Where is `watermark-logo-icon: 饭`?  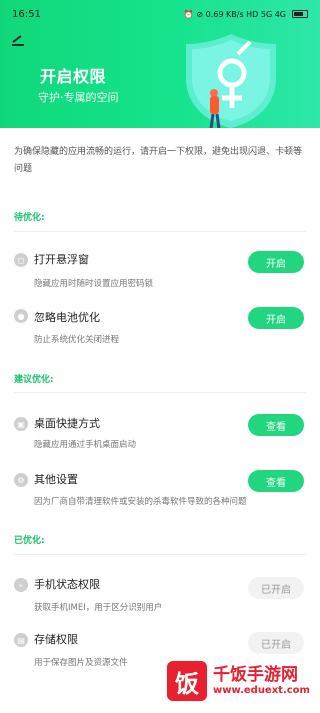 watermark-logo-icon: 饭 is located at coordinates (187, 681).